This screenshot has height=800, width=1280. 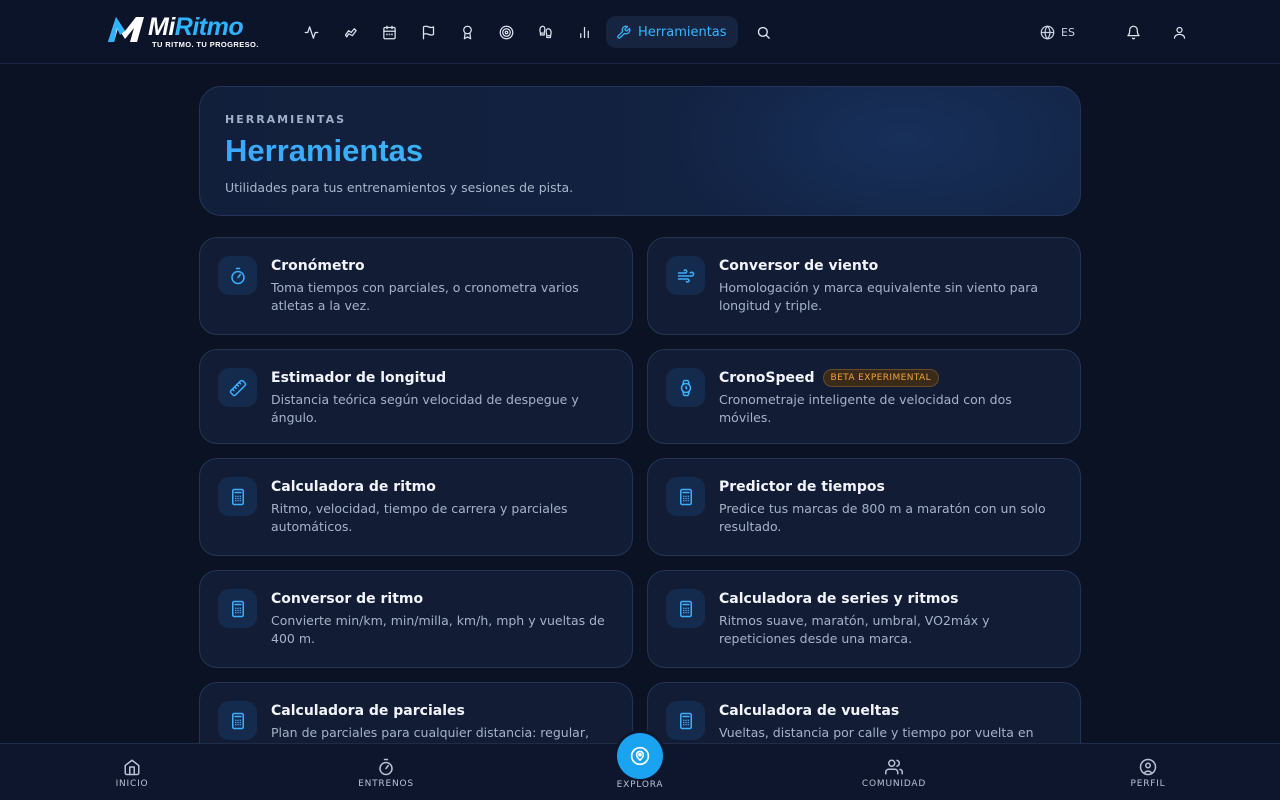 I want to click on ruler-icon, so click(x=237, y=387).